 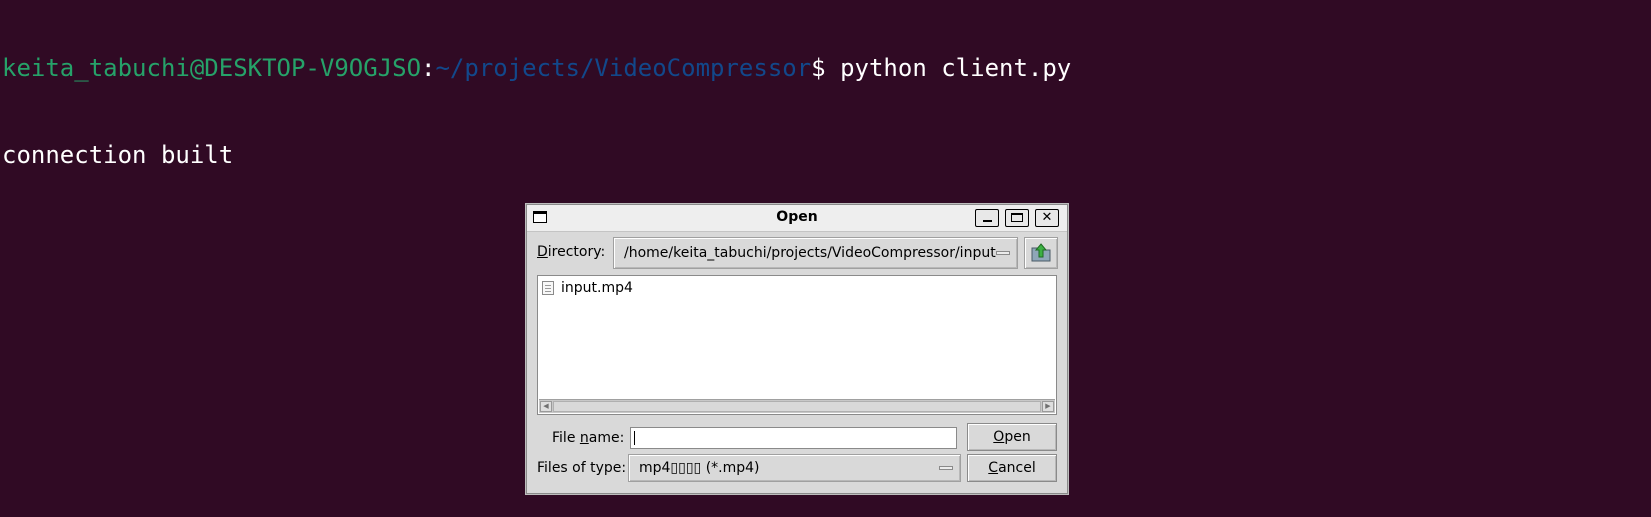 What do you see at coordinates (634, 438) in the screenshot?
I see `text-caret` at bounding box center [634, 438].